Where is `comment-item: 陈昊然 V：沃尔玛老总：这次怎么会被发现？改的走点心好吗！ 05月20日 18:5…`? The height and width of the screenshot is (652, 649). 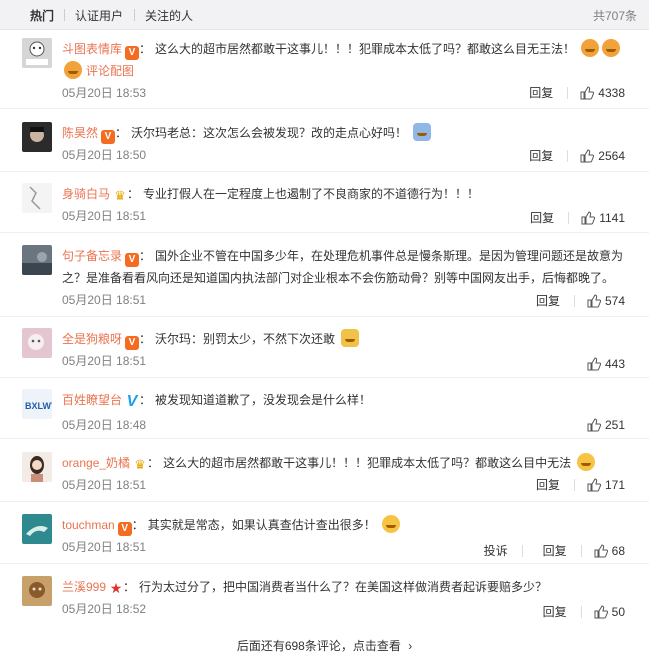
comment-item: 陈昊然 V：沃尔玛老总：这次怎么会被发现？改的走点心好吗！ 05月20日 18:5… is located at coordinates (324, 147).